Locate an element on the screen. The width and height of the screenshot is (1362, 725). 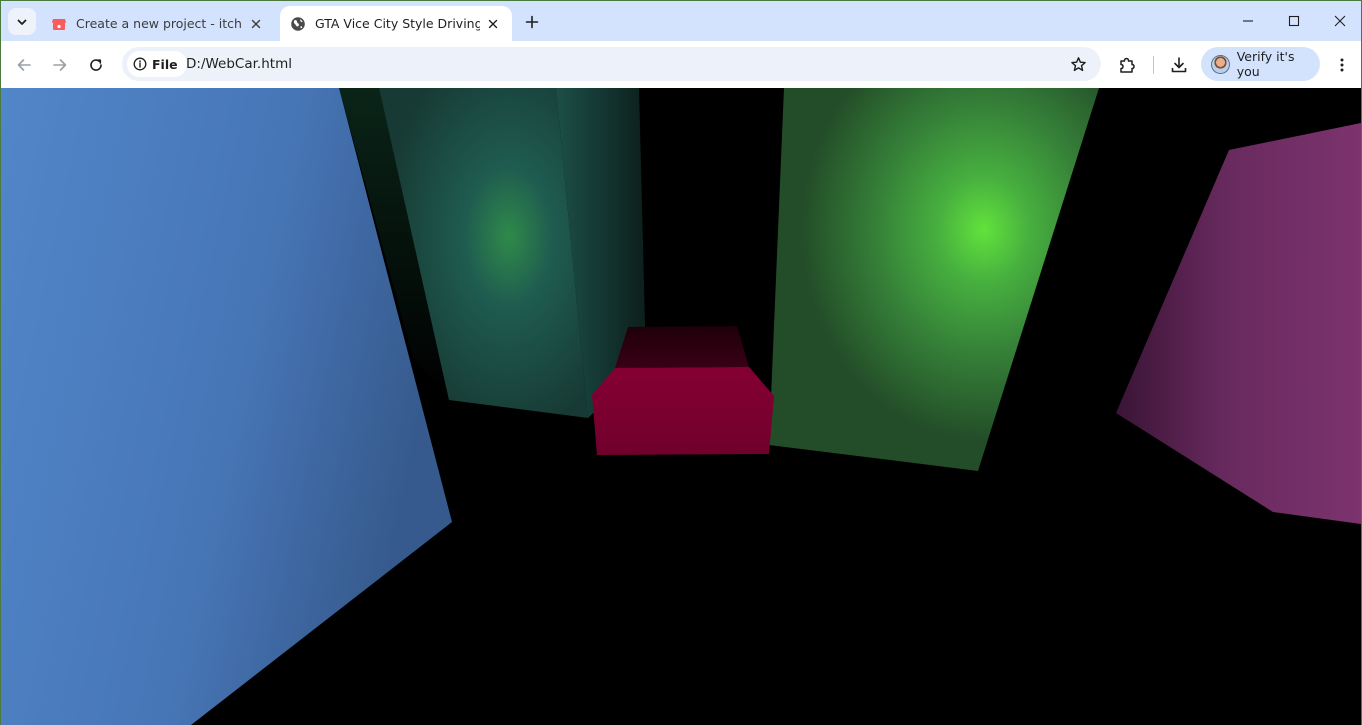
plus-icon is located at coordinates (532, 22).